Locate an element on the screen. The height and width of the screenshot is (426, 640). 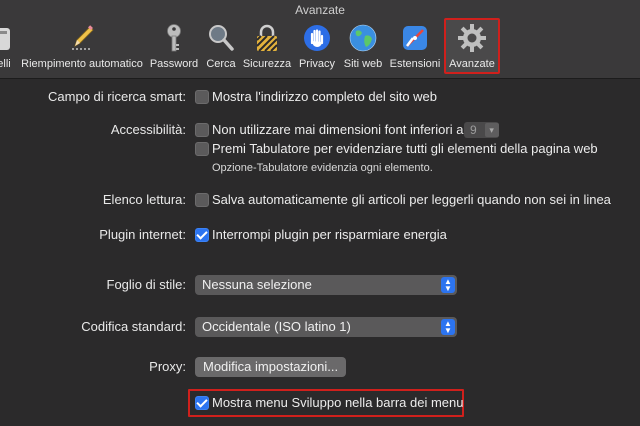
hand-icon is located at coordinates (317, 38).